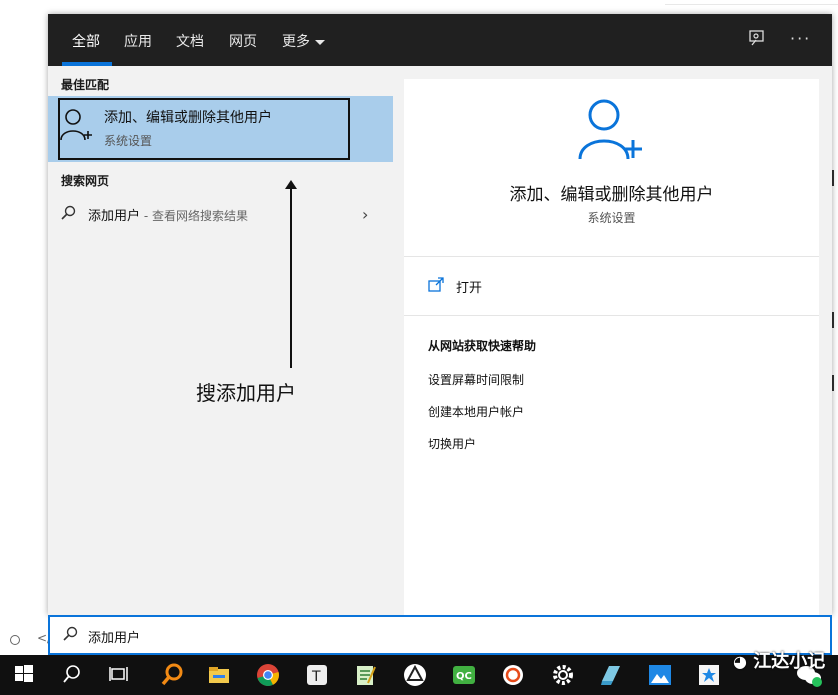 The width and height of the screenshot is (838, 695). I want to click on more-options-icon: ···, so click(800, 38).